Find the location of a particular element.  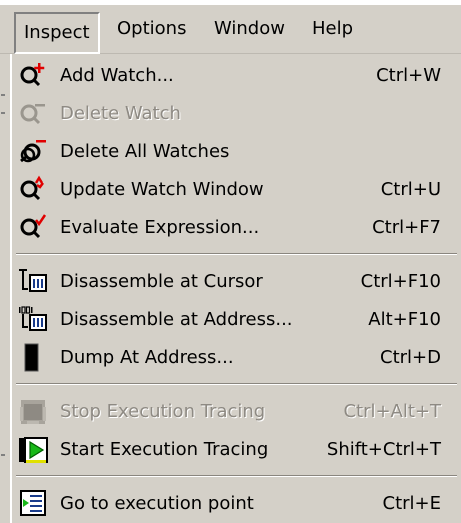

menu-item-shortcut: Alt+F10 is located at coordinates (404, 319).